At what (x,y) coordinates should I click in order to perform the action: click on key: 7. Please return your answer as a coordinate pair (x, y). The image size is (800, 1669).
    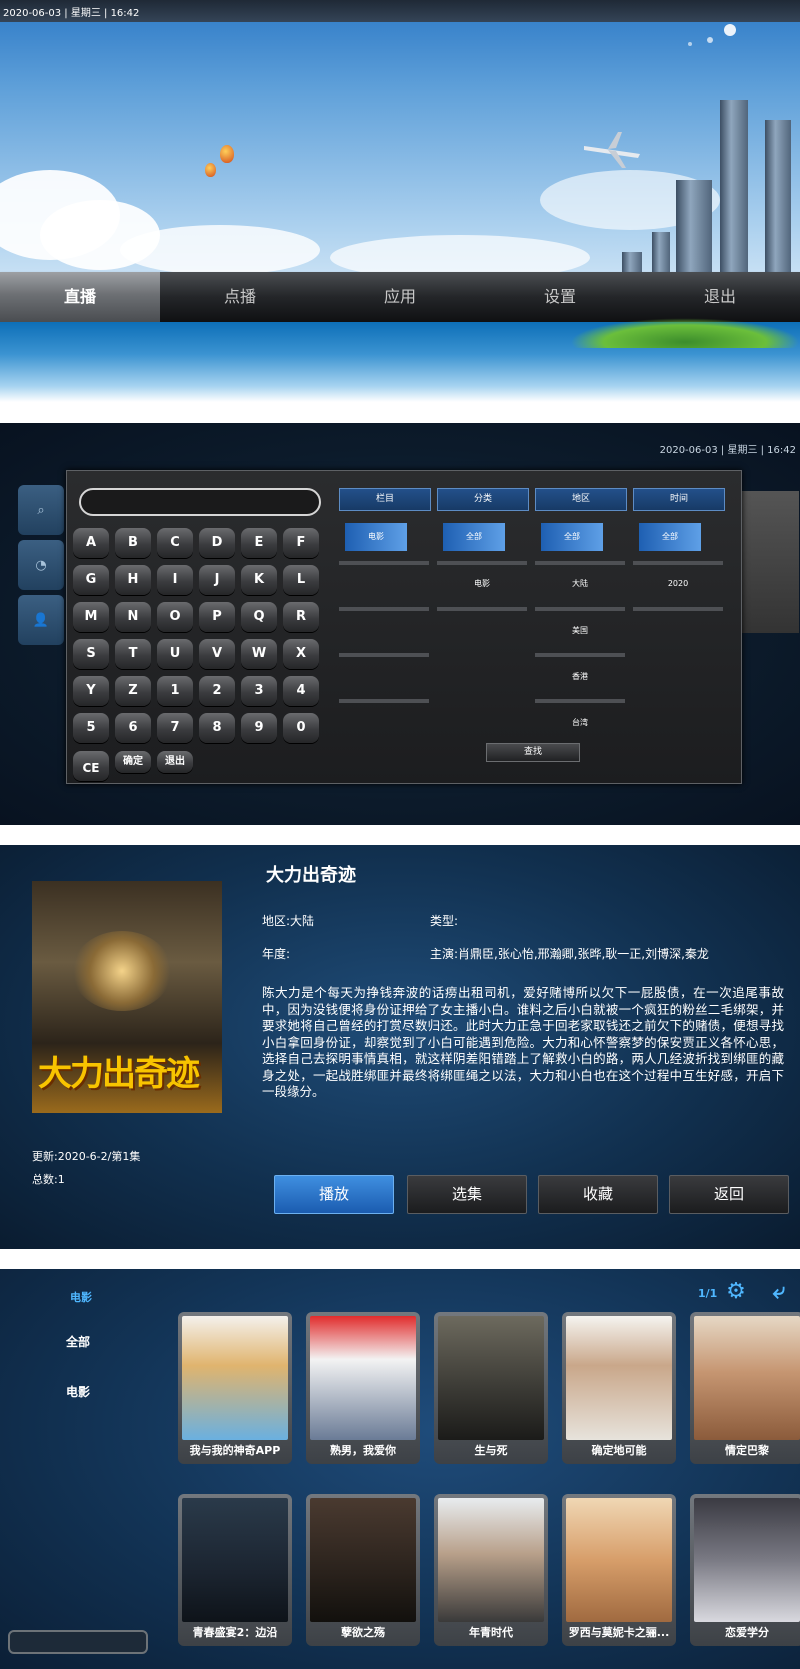
    Looking at the image, I should click on (175, 728).